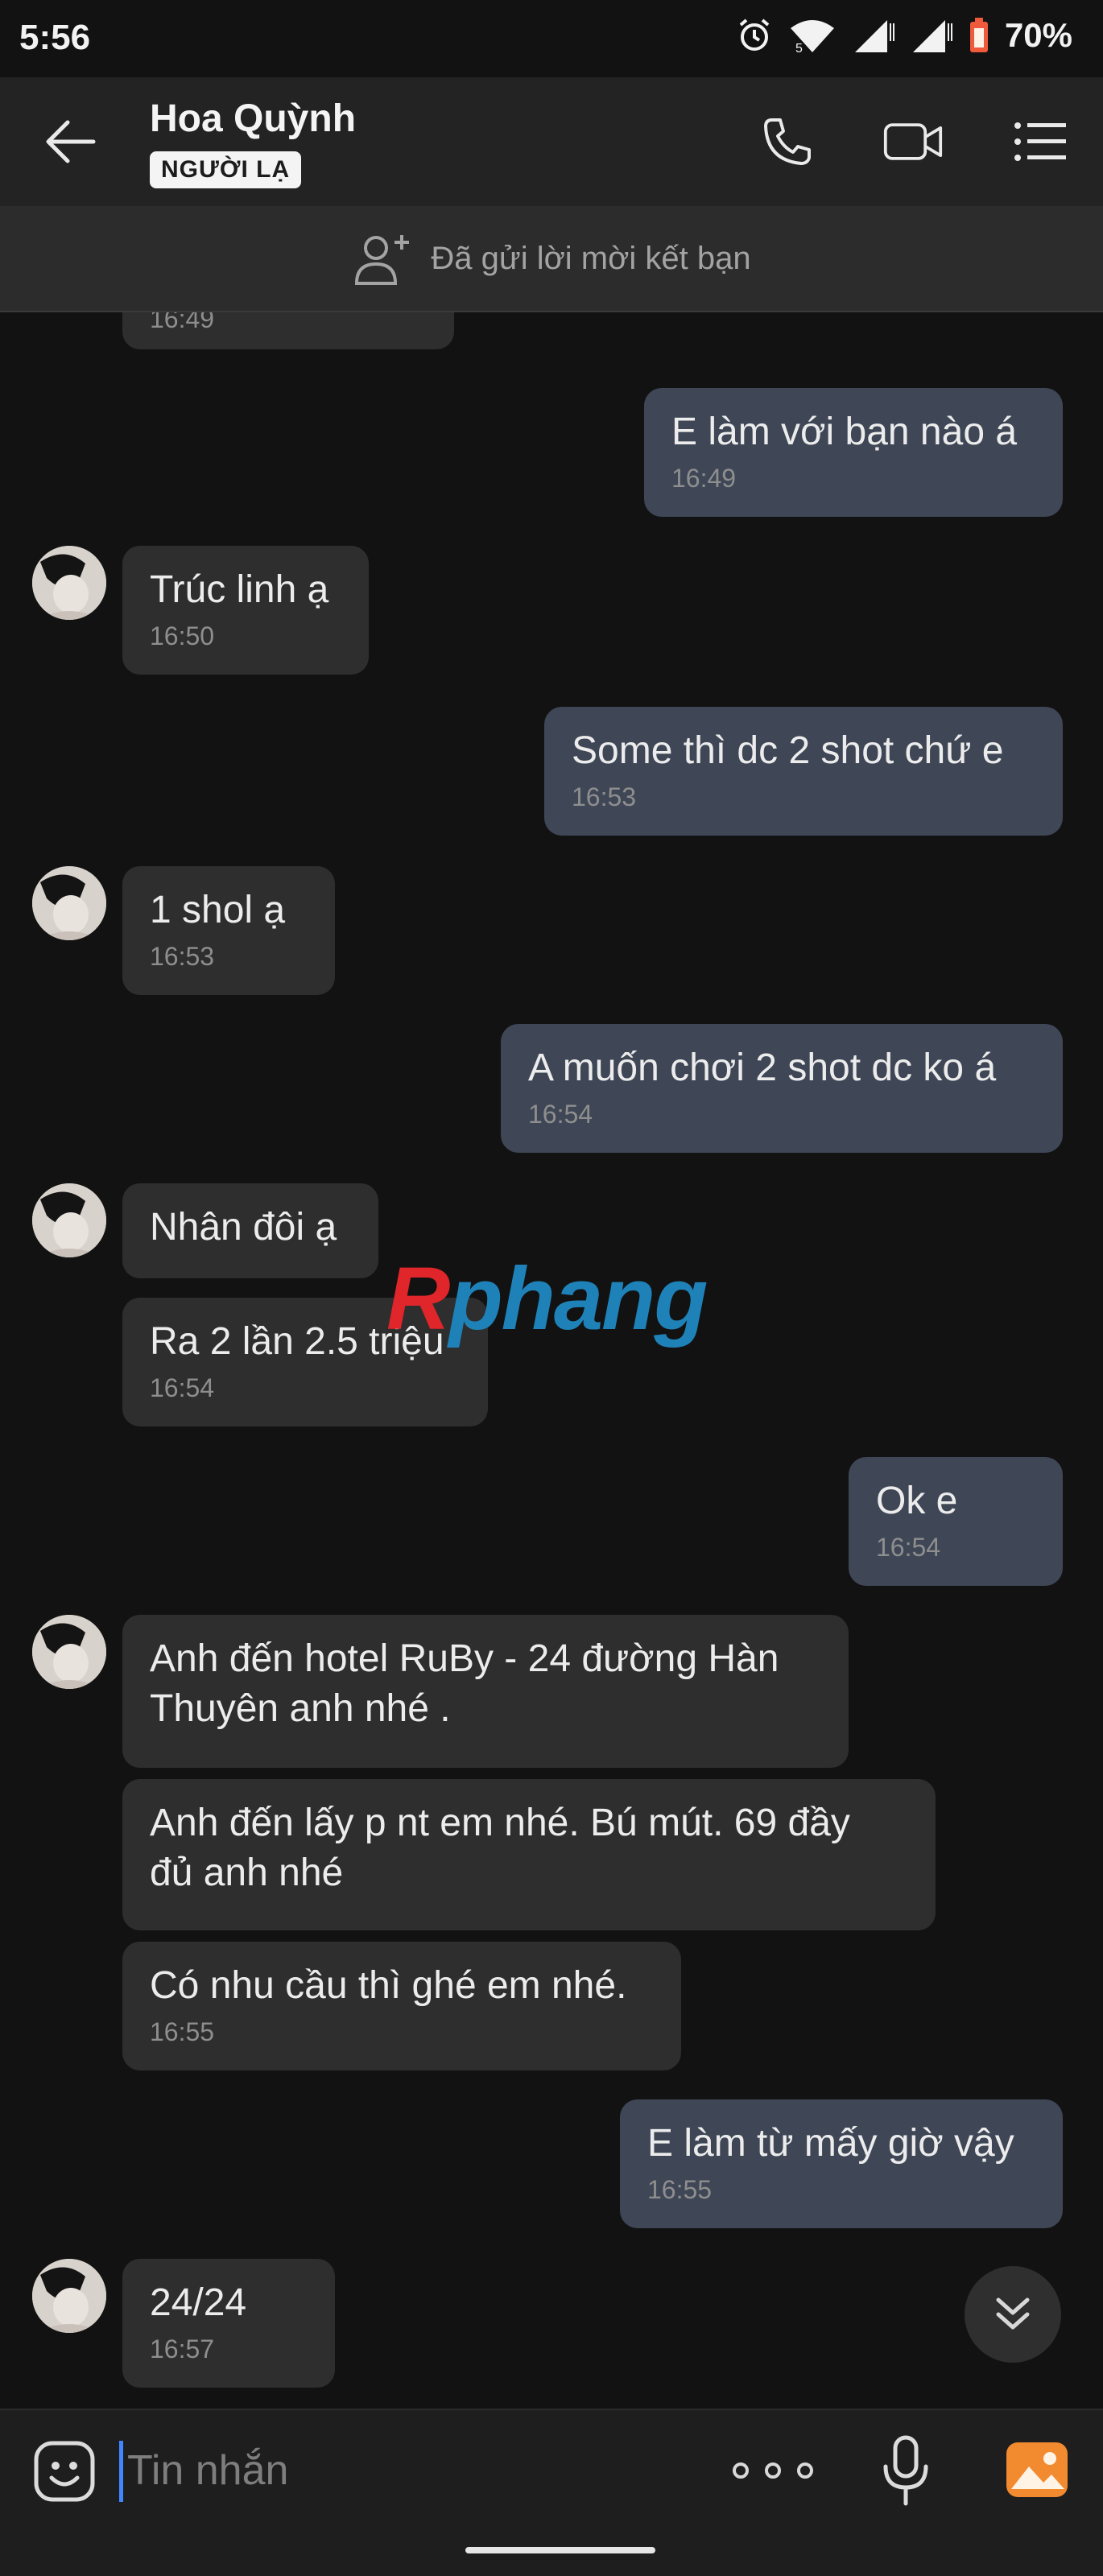 Image resolution: width=1103 pixels, height=2576 pixels. I want to click on voice-call-button, so click(788, 141).